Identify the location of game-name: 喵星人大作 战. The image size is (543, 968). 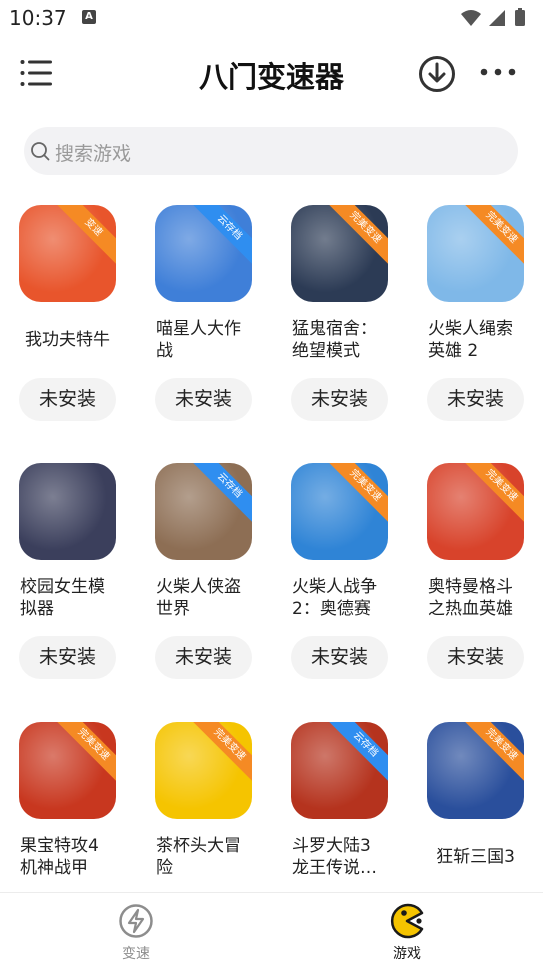
(198, 340).